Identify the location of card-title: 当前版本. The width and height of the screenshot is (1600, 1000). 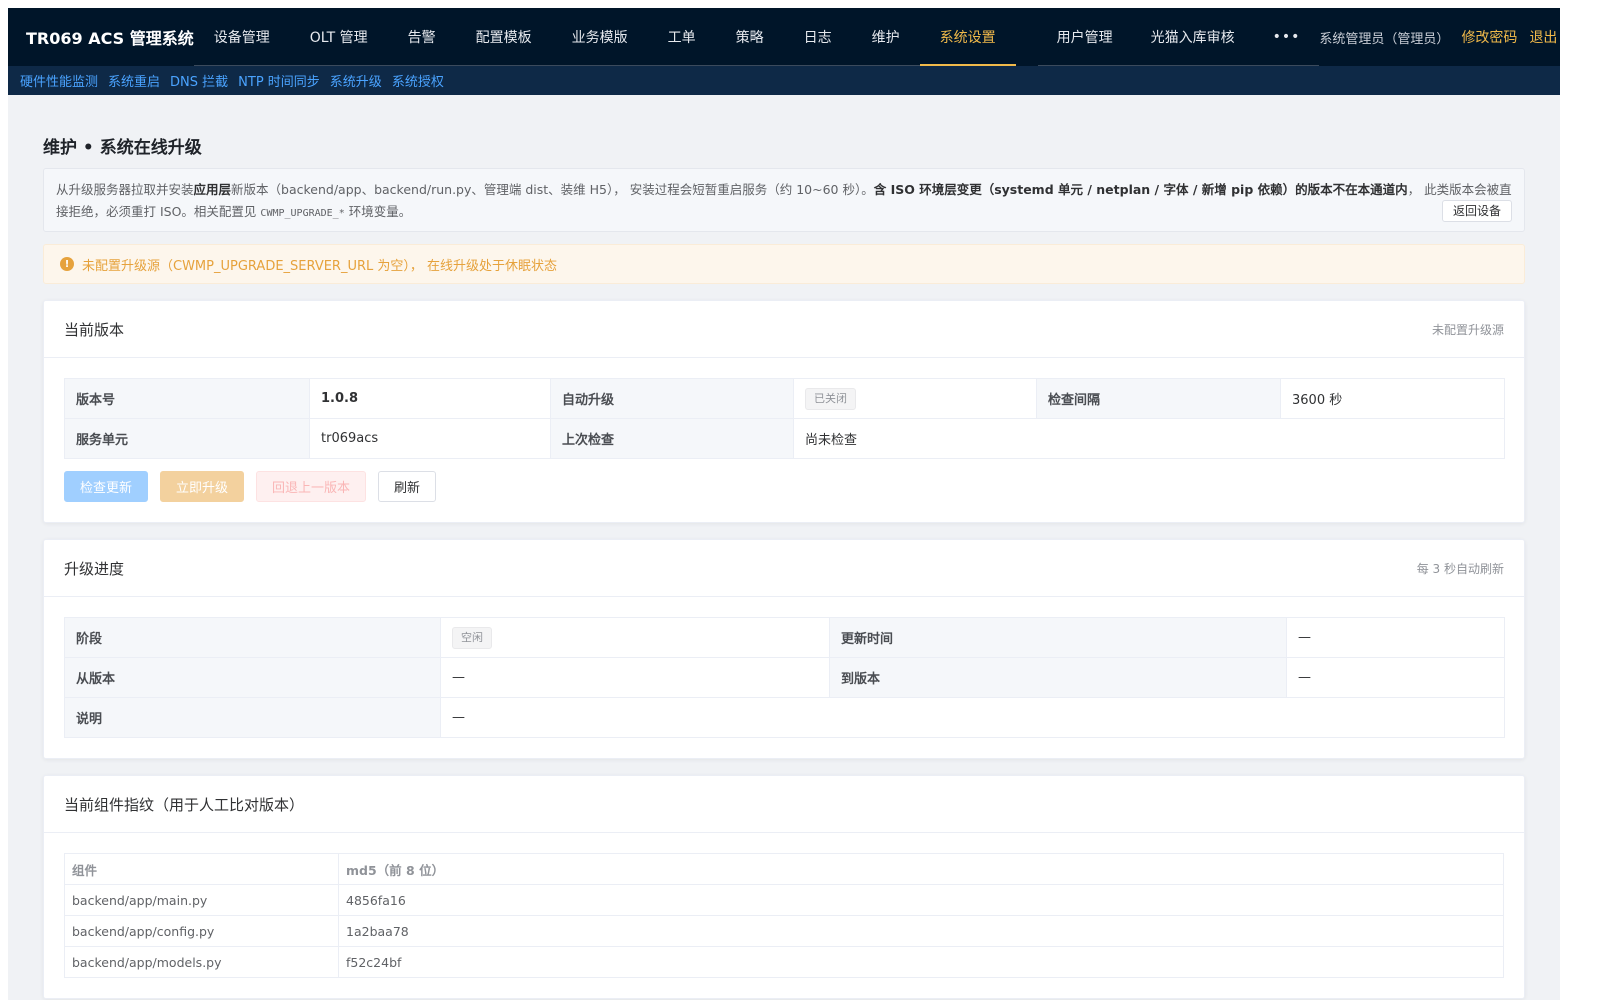
(94, 329).